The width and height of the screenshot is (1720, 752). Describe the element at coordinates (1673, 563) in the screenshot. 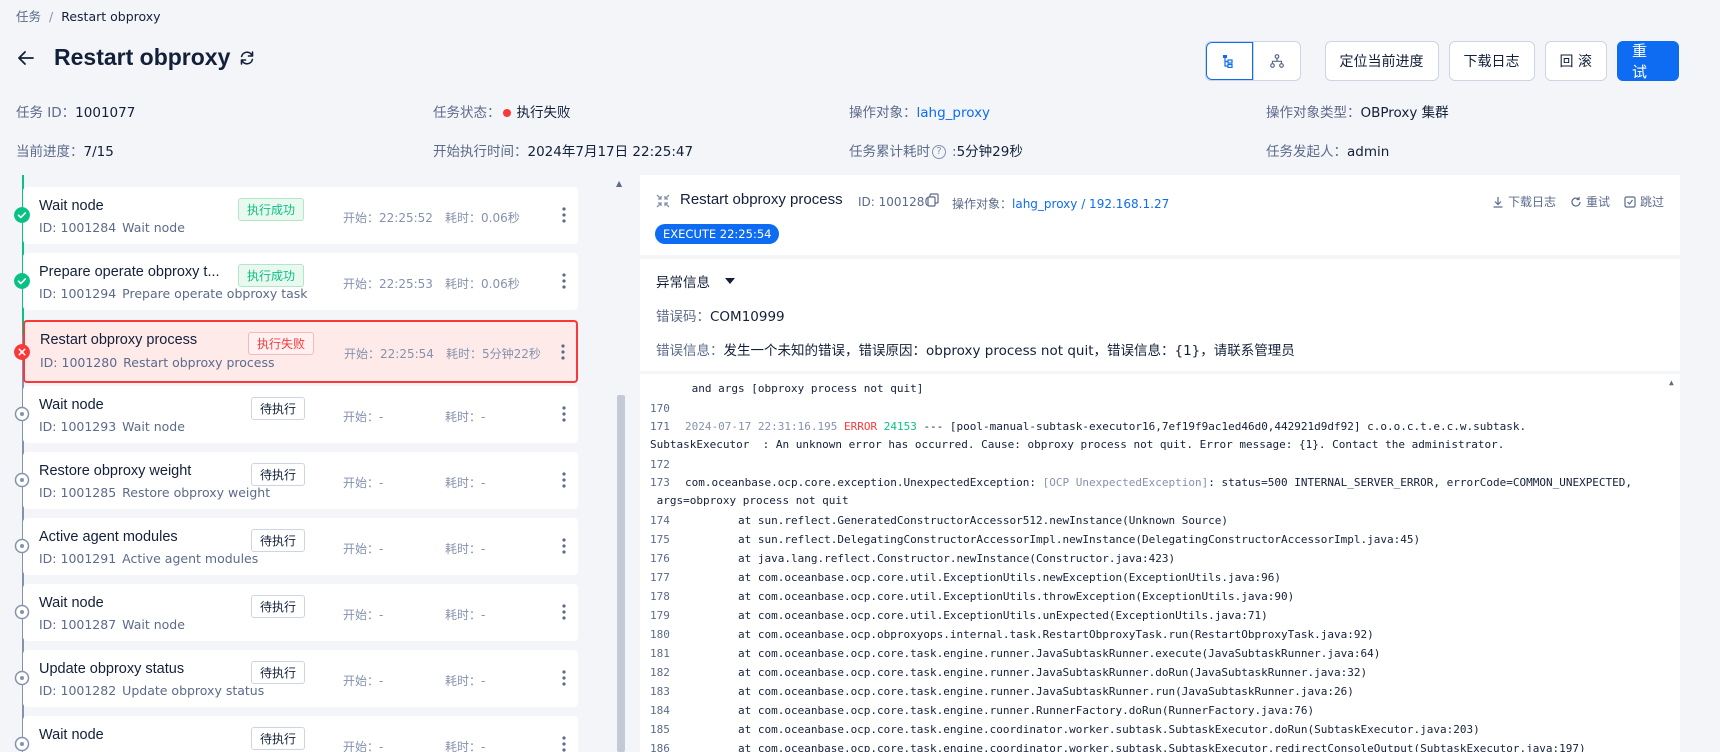

I see `log-scrollbar: ▲` at that location.